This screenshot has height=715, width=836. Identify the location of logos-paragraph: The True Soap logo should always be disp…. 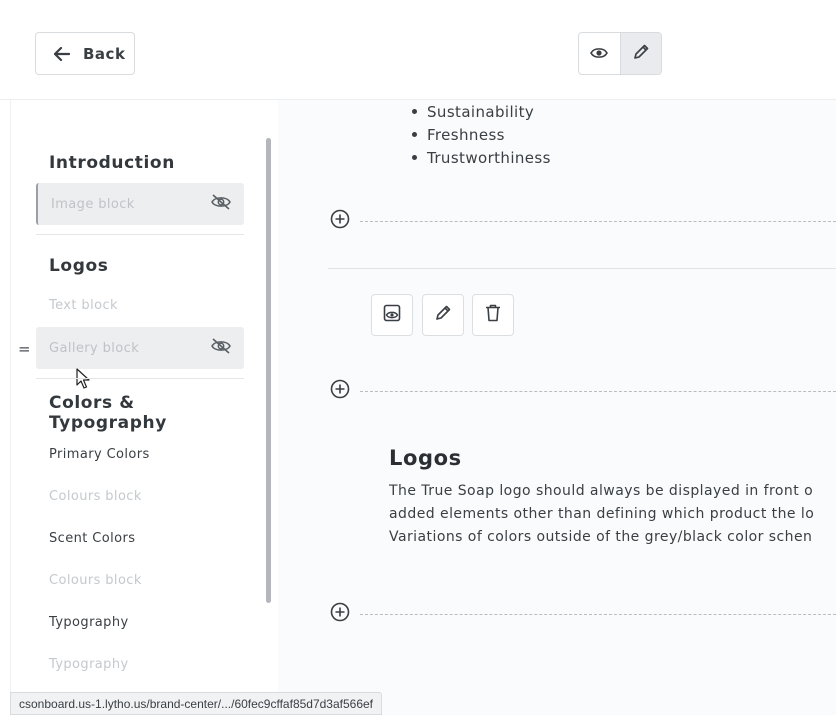
(612, 514).